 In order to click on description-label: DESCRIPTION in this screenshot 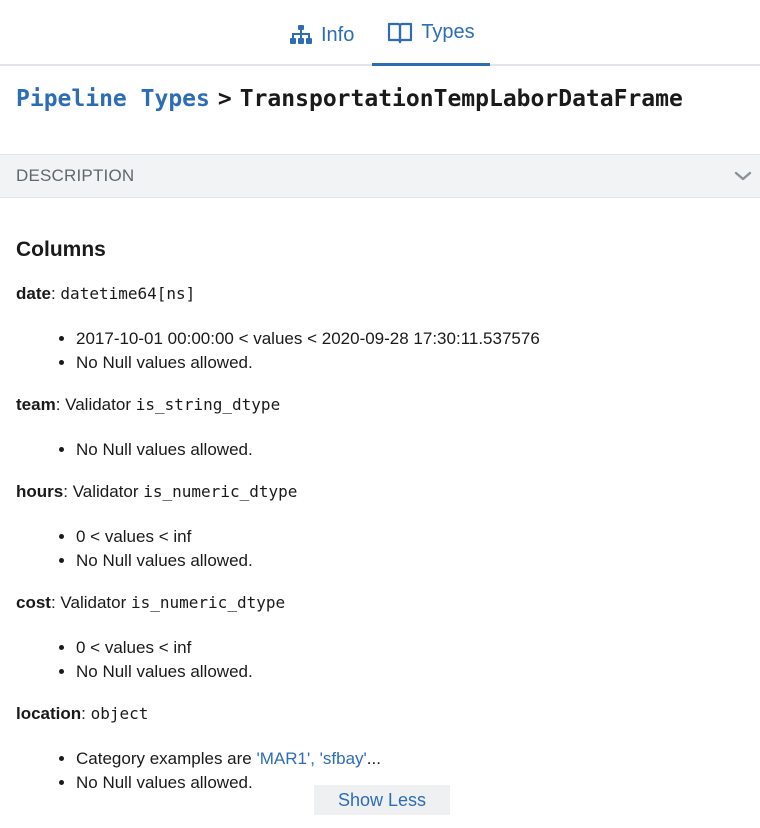, I will do `click(75, 175)`.